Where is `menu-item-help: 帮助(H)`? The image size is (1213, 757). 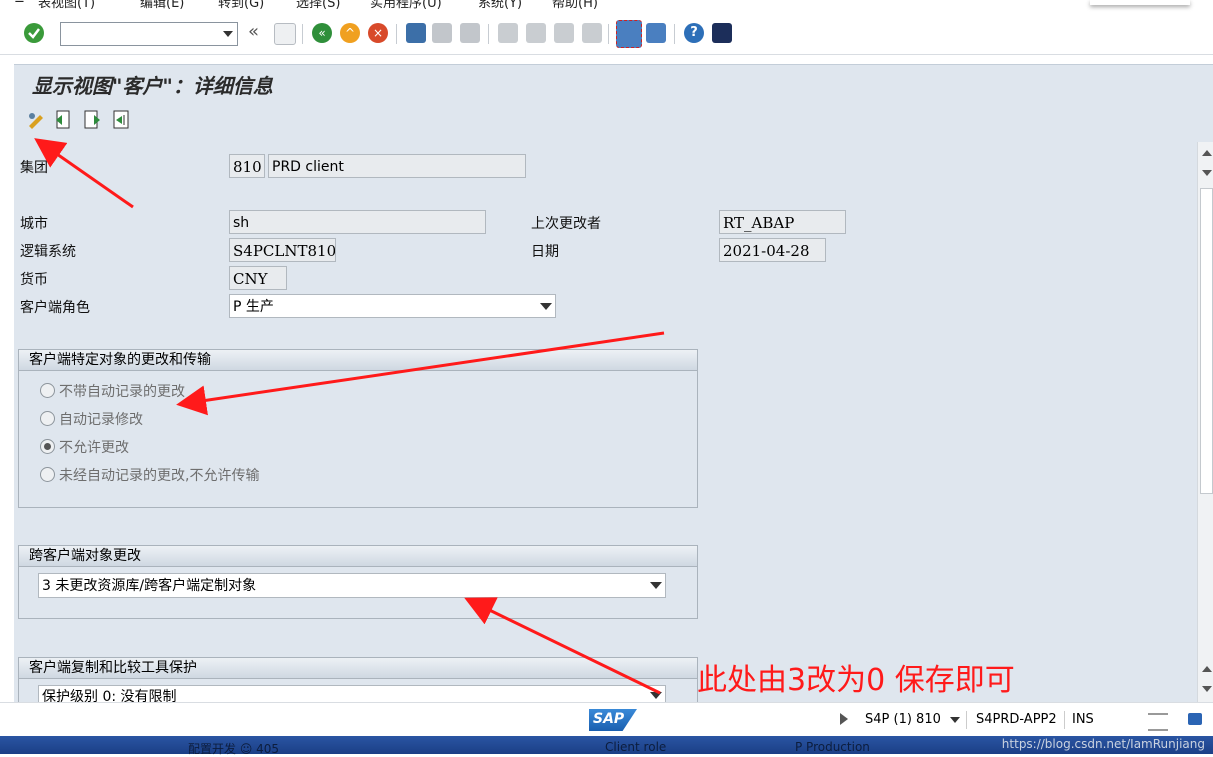 menu-item-help: 帮助(H) is located at coordinates (575, 5).